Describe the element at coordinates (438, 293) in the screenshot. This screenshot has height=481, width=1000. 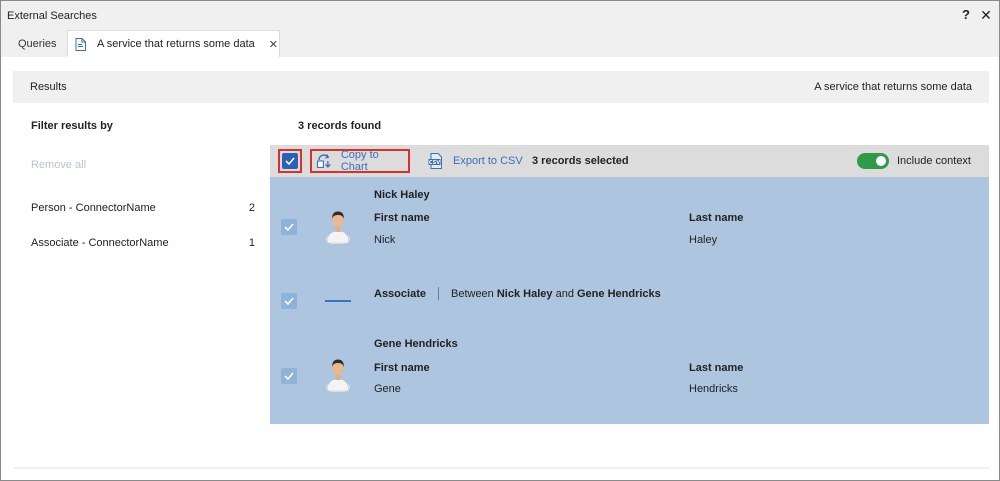
I see `divider` at that location.